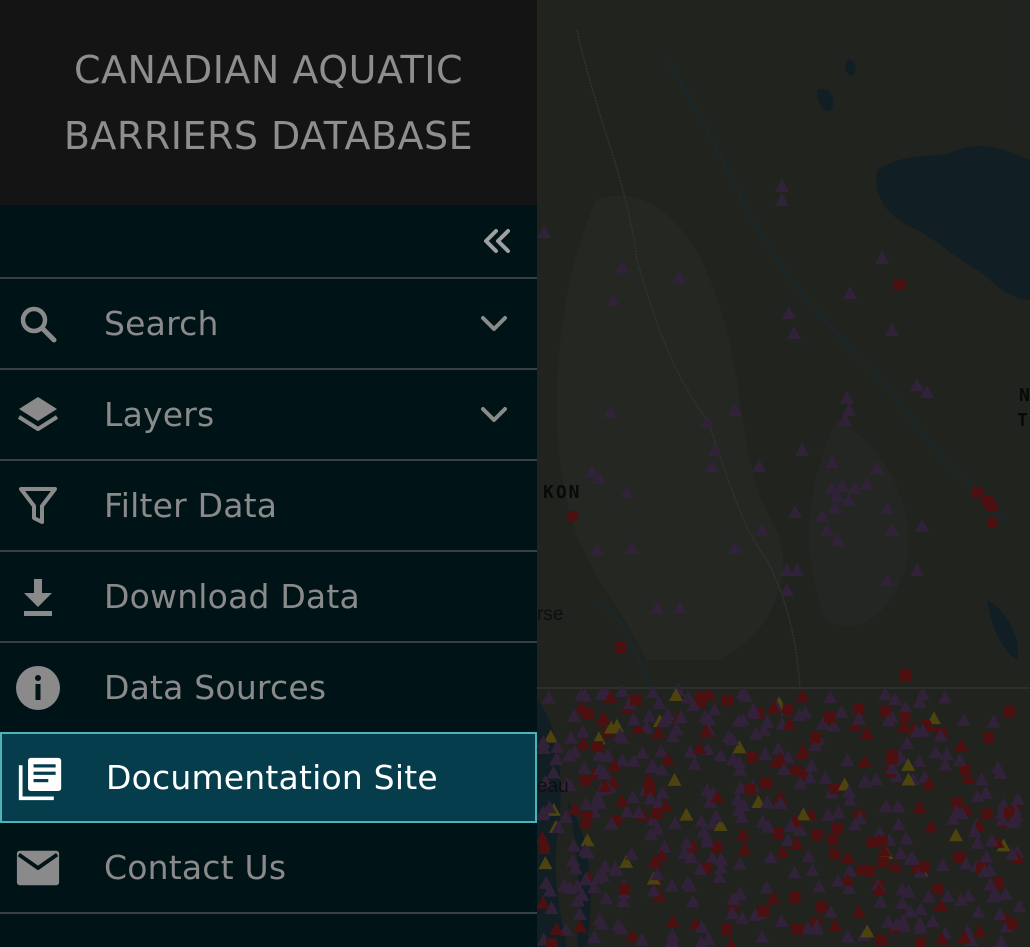 This screenshot has height=947, width=1030. I want to click on info-icon, so click(38, 688).